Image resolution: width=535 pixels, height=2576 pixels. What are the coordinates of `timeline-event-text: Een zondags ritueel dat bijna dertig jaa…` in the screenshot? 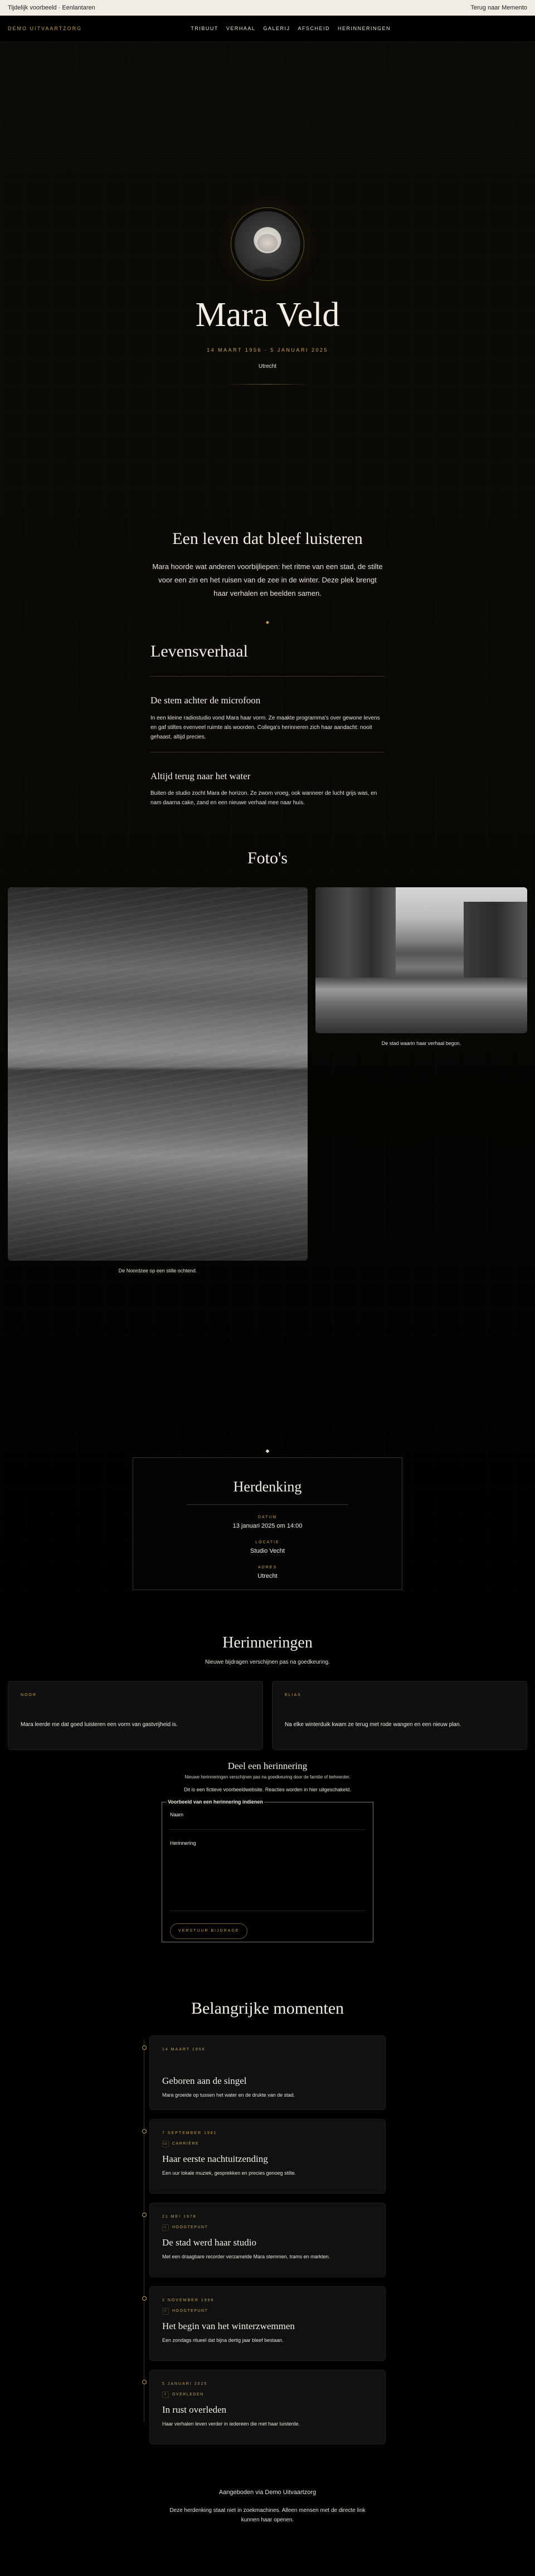 It's located at (223, 2340).